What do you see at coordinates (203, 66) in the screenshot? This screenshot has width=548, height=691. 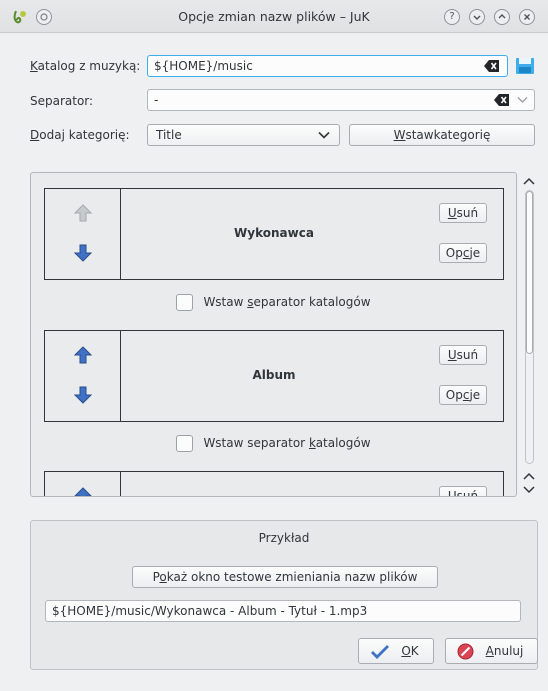 I see `music-folder-value: ${HOME}/music` at bounding box center [203, 66].